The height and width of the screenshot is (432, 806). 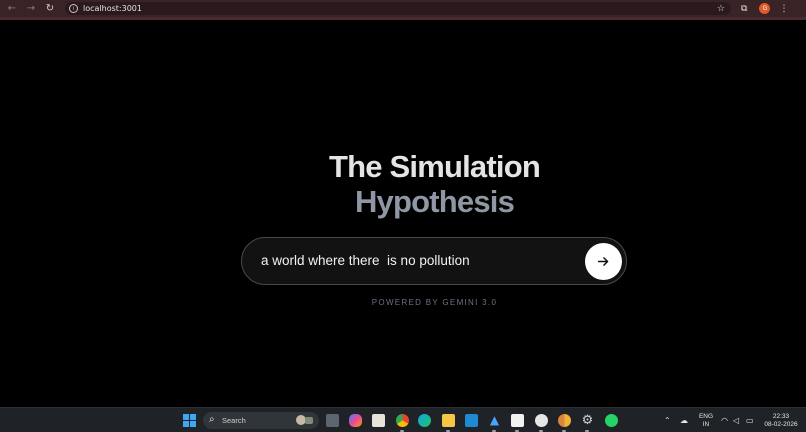 I want to click on search-icon: ⌕, so click(x=212, y=419).